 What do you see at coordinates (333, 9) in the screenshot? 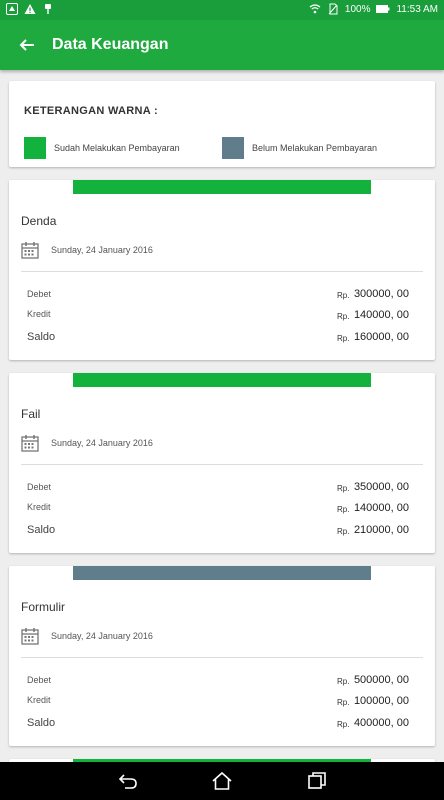
I see `no-sim-icon` at bounding box center [333, 9].